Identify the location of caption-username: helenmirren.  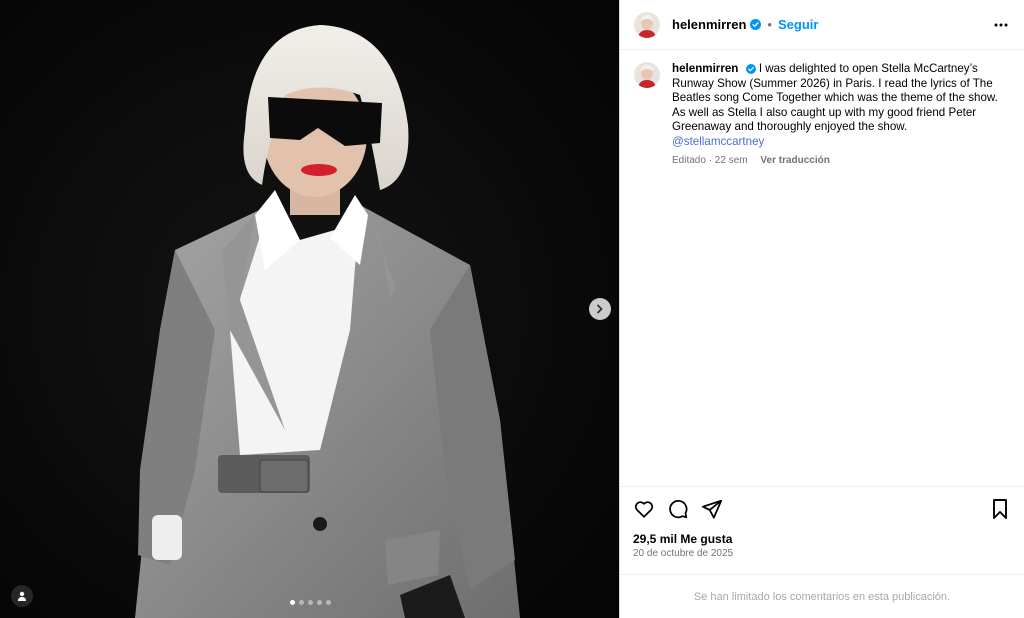
(705, 68).